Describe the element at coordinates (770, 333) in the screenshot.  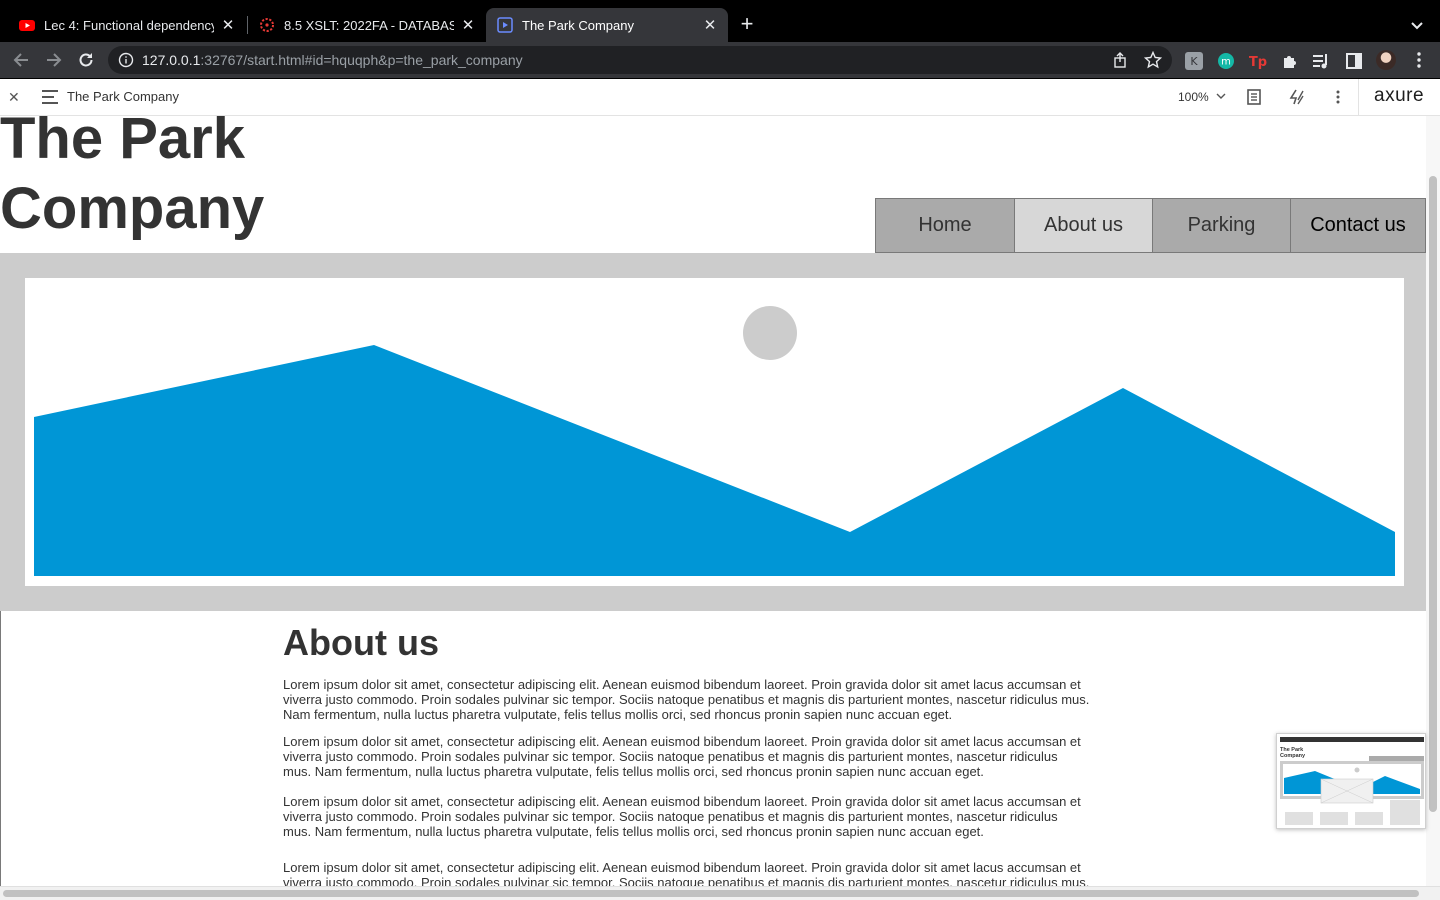
I see `sun-circle` at that location.